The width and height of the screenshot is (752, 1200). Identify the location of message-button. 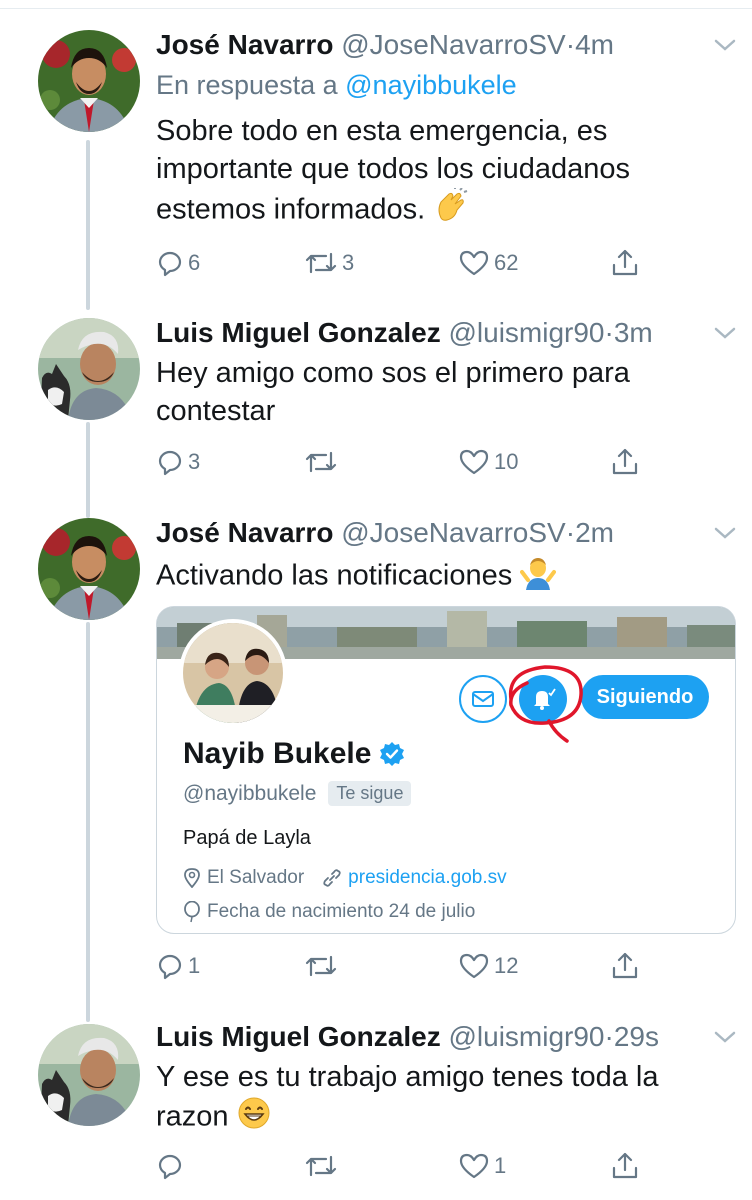
(483, 699).